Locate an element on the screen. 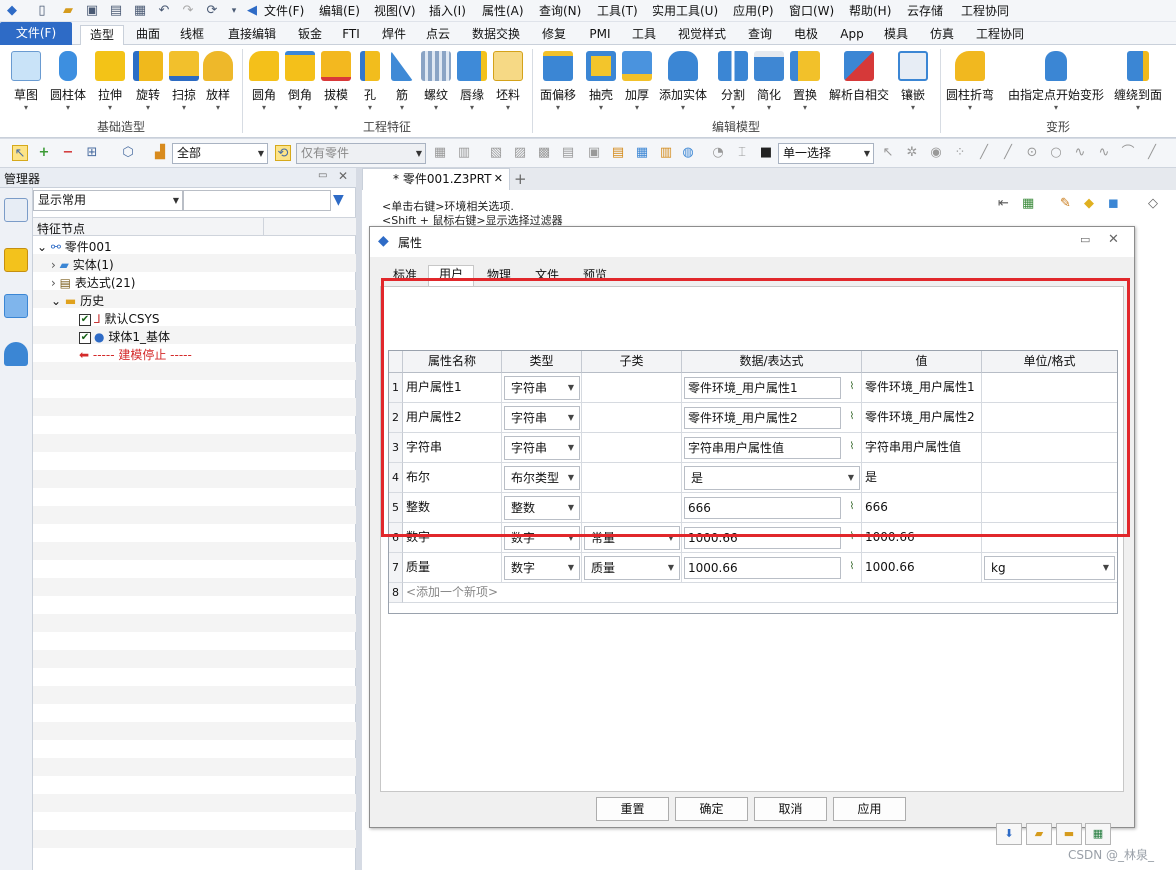  tree-solid: › ▰ 实体(1) is located at coordinates (82, 265).